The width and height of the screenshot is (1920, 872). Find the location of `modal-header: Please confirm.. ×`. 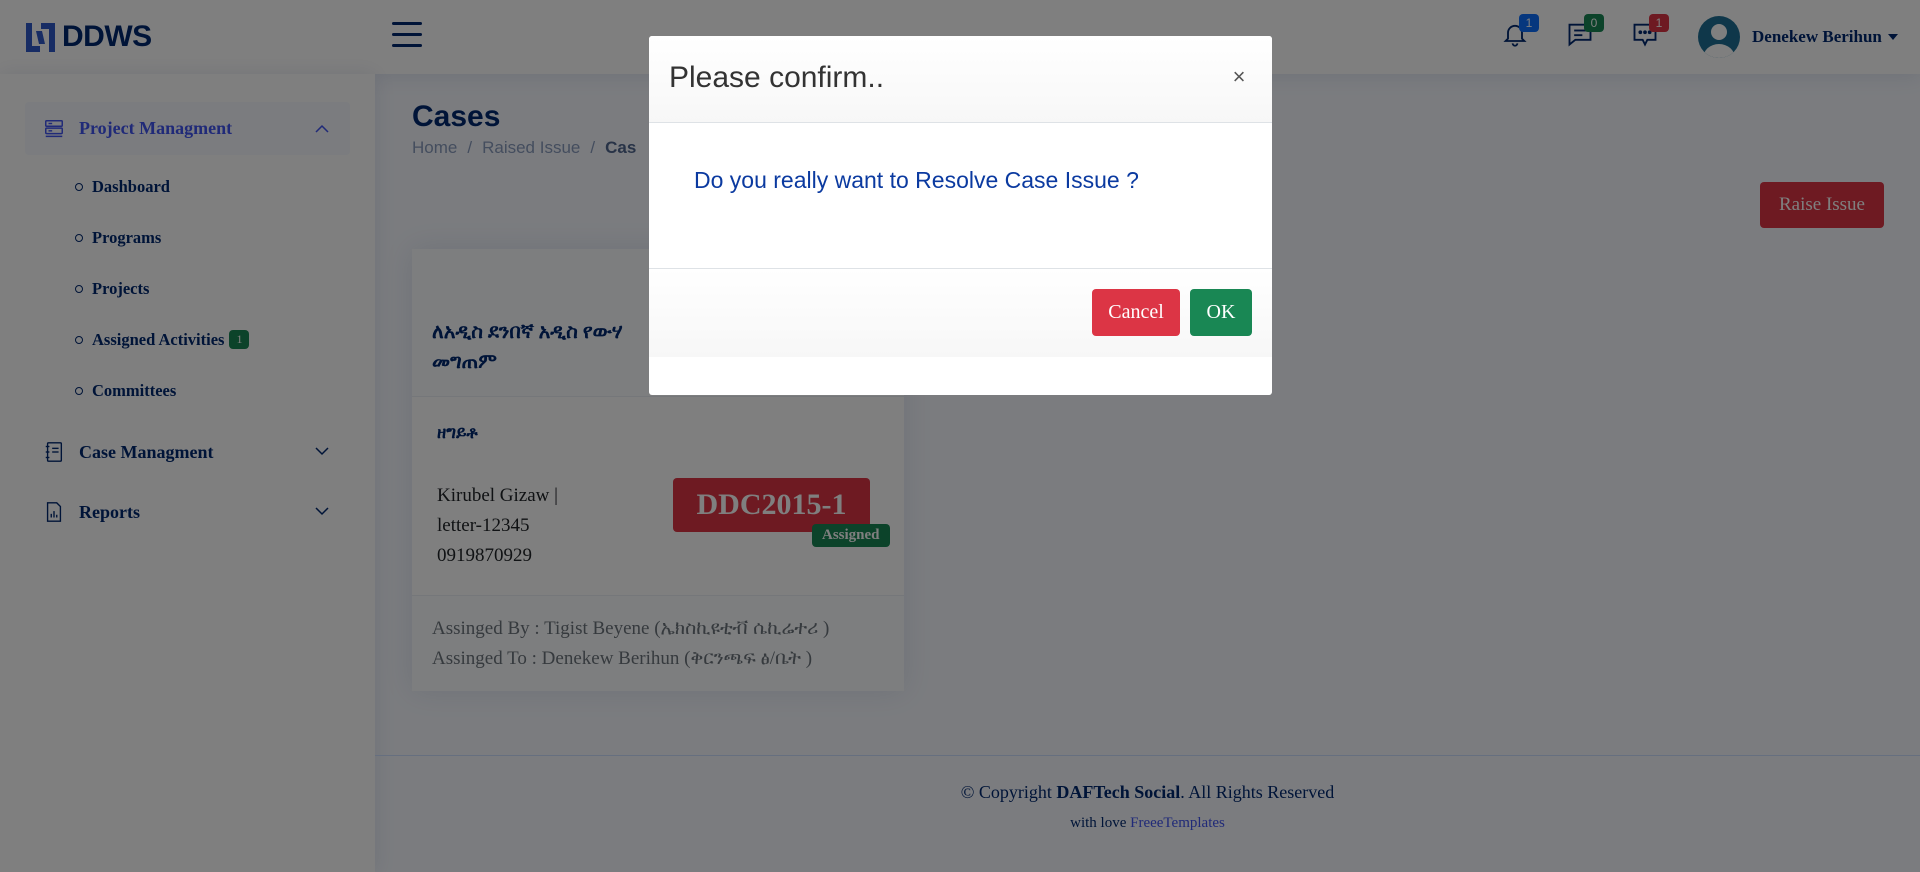

modal-header: Please confirm.. × is located at coordinates (960, 79).